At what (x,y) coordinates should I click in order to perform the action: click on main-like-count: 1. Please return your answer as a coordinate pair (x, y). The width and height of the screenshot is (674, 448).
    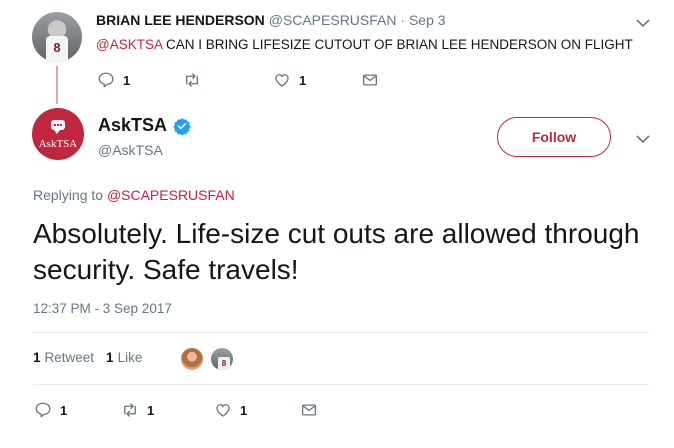
    Looking at the image, I should click on (244, 410).